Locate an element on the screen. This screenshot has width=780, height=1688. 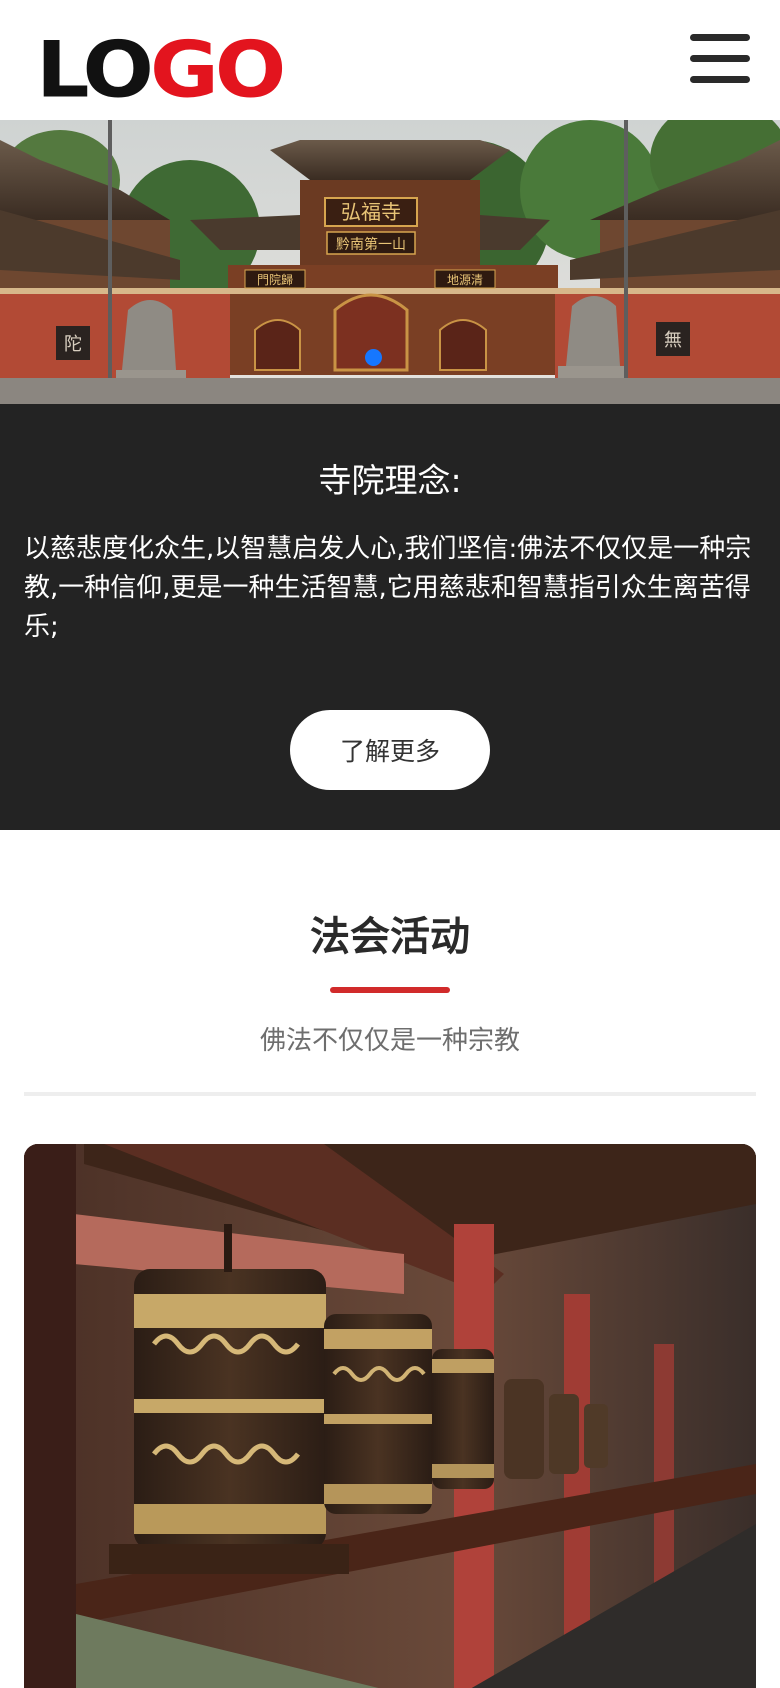
logo-text-black: LO is located at coordinates (95, 70).